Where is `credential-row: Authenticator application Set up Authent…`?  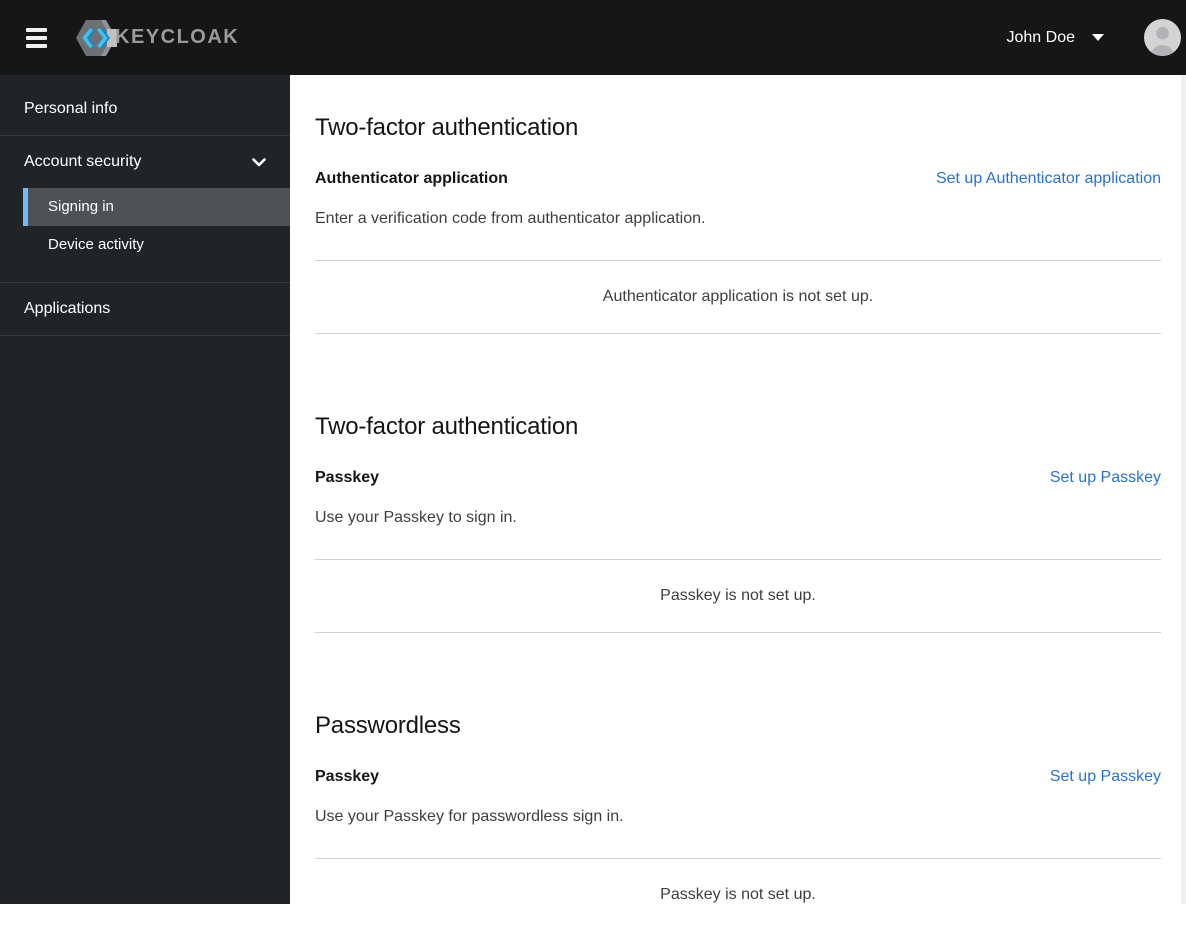 credential-row: Authenticator application Set up Authent… is located at coordinates (738, 179).